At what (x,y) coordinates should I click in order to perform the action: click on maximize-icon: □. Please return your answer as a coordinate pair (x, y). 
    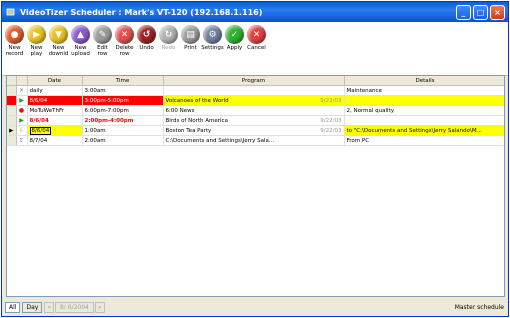
    Looking at the image, I should click on (480, 12).